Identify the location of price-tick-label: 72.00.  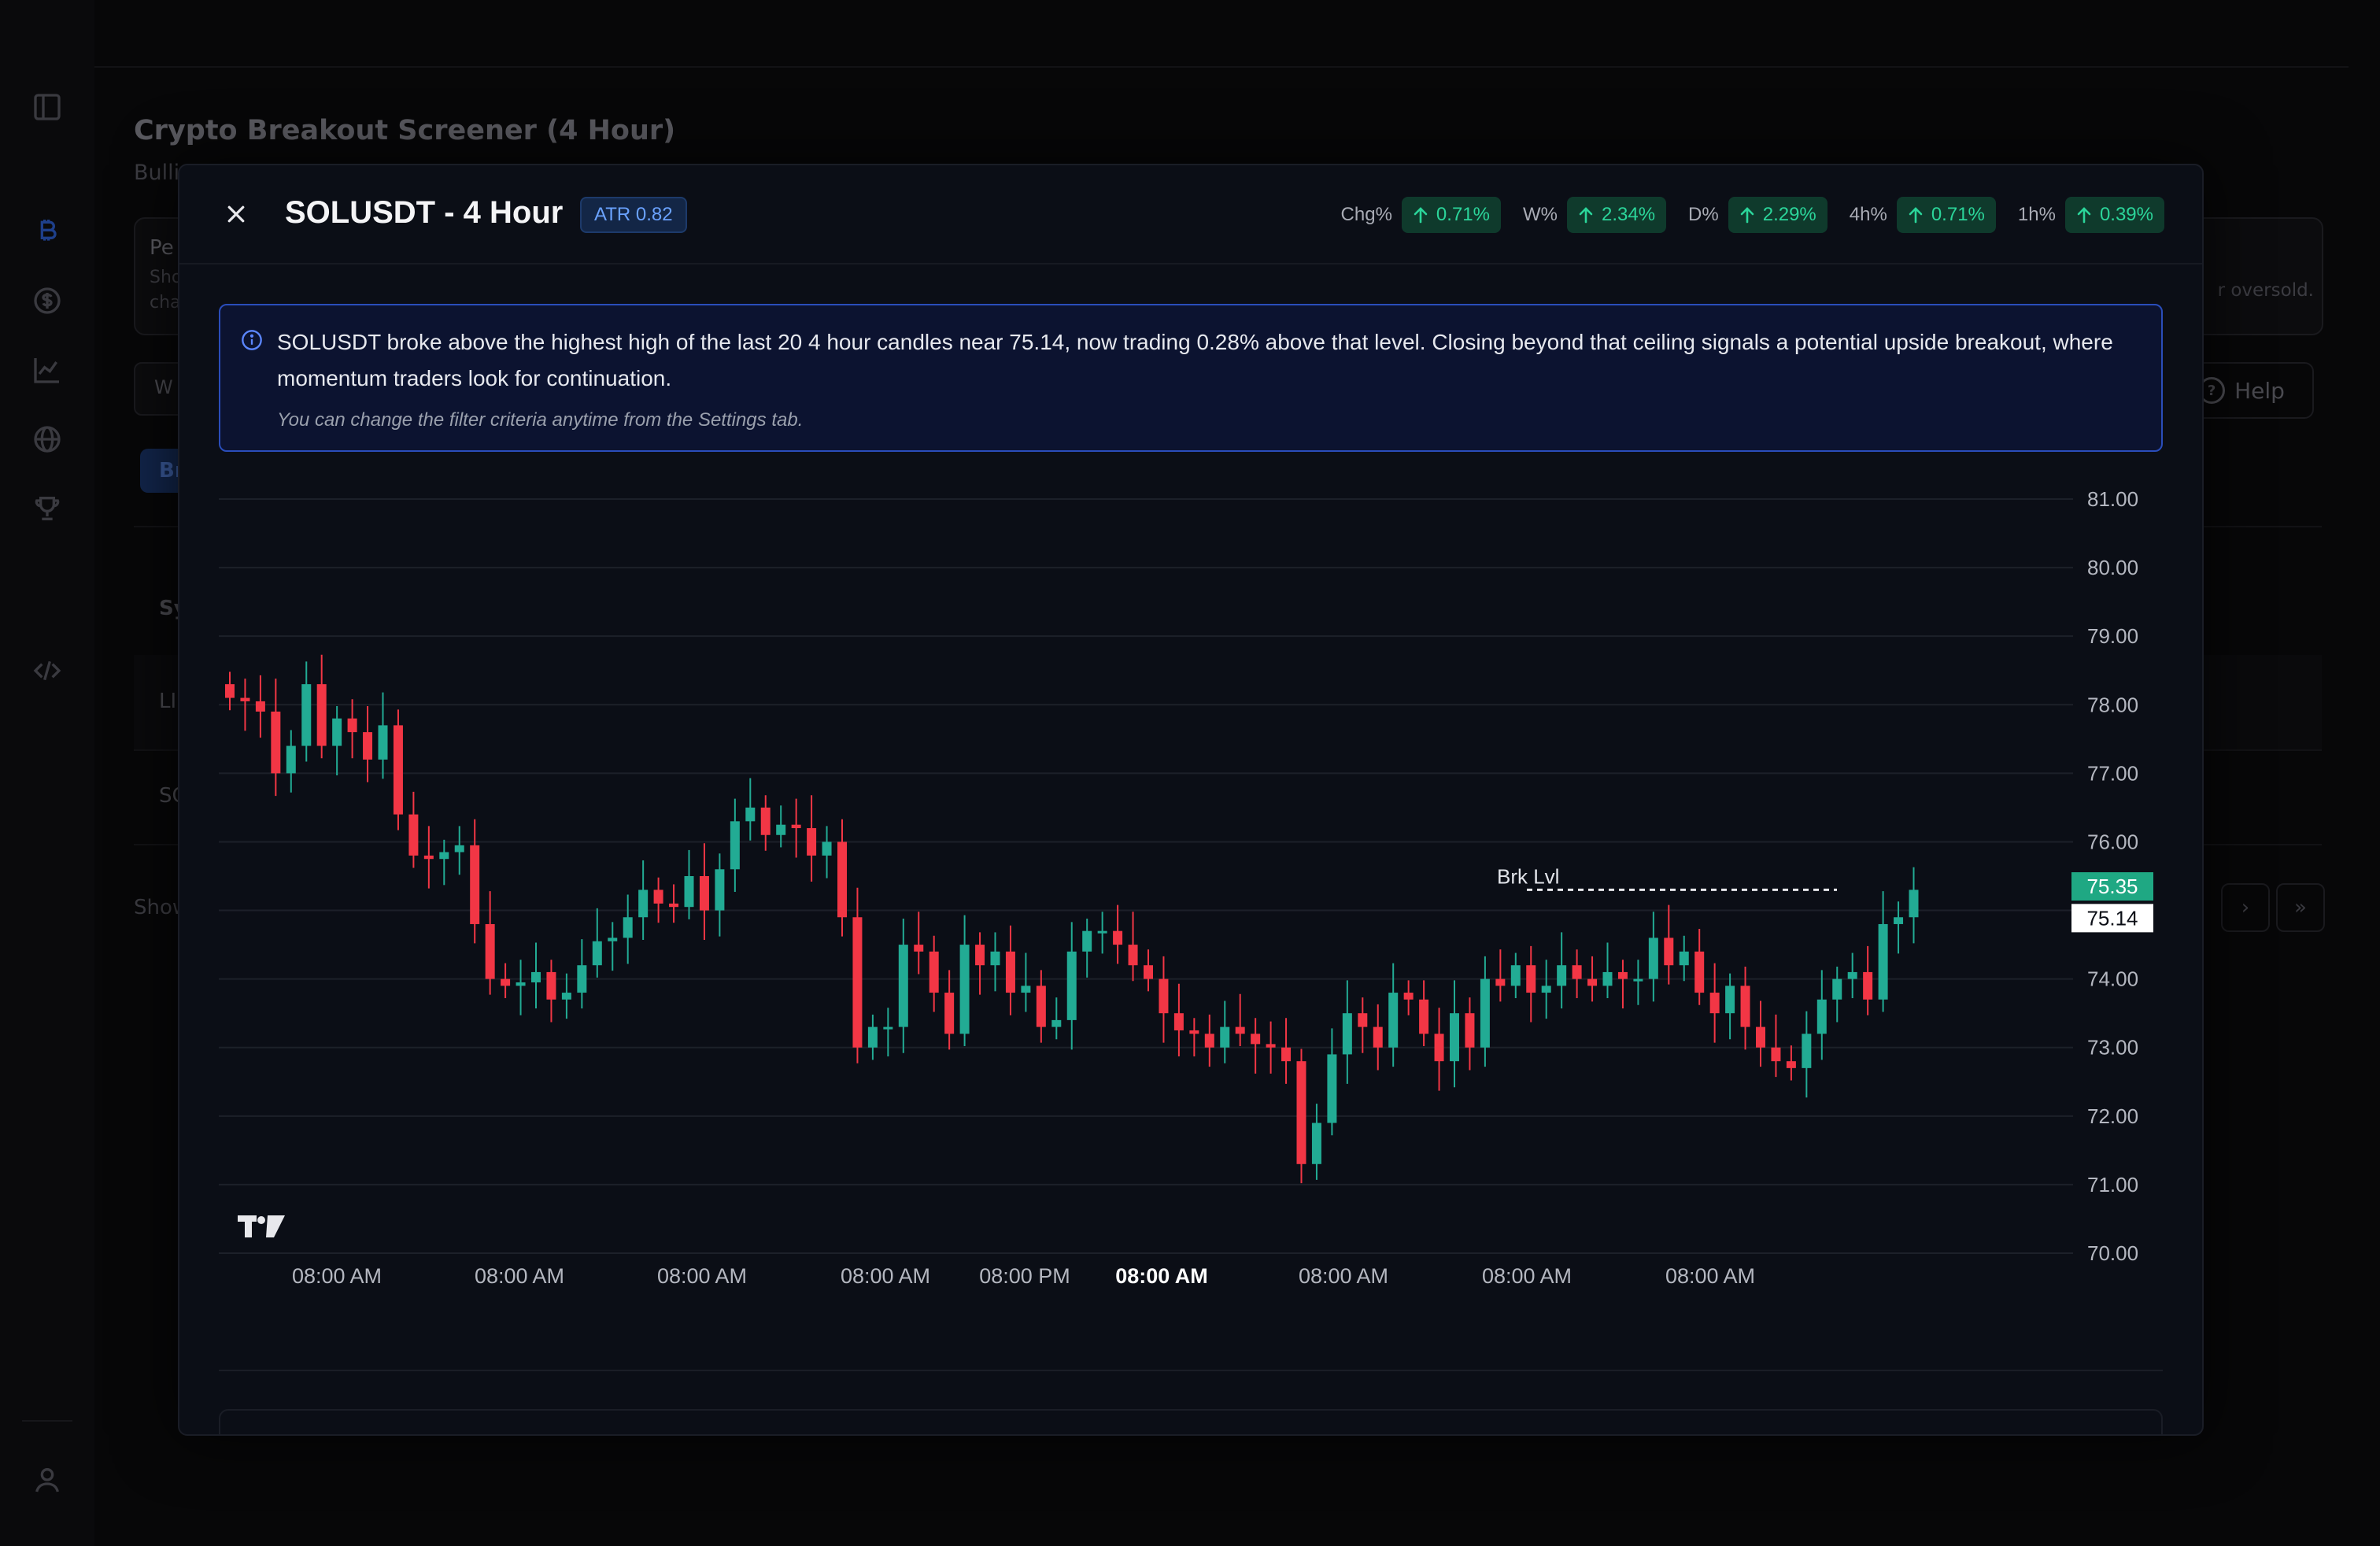
(2112, 1116).